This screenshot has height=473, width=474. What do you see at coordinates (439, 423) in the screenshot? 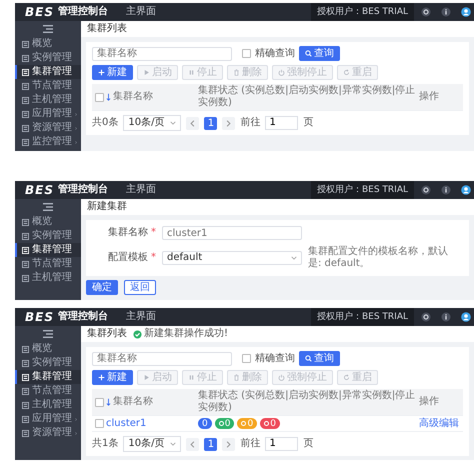
I see `edit-link: 高级编辑` at bounding box center [439, 423].